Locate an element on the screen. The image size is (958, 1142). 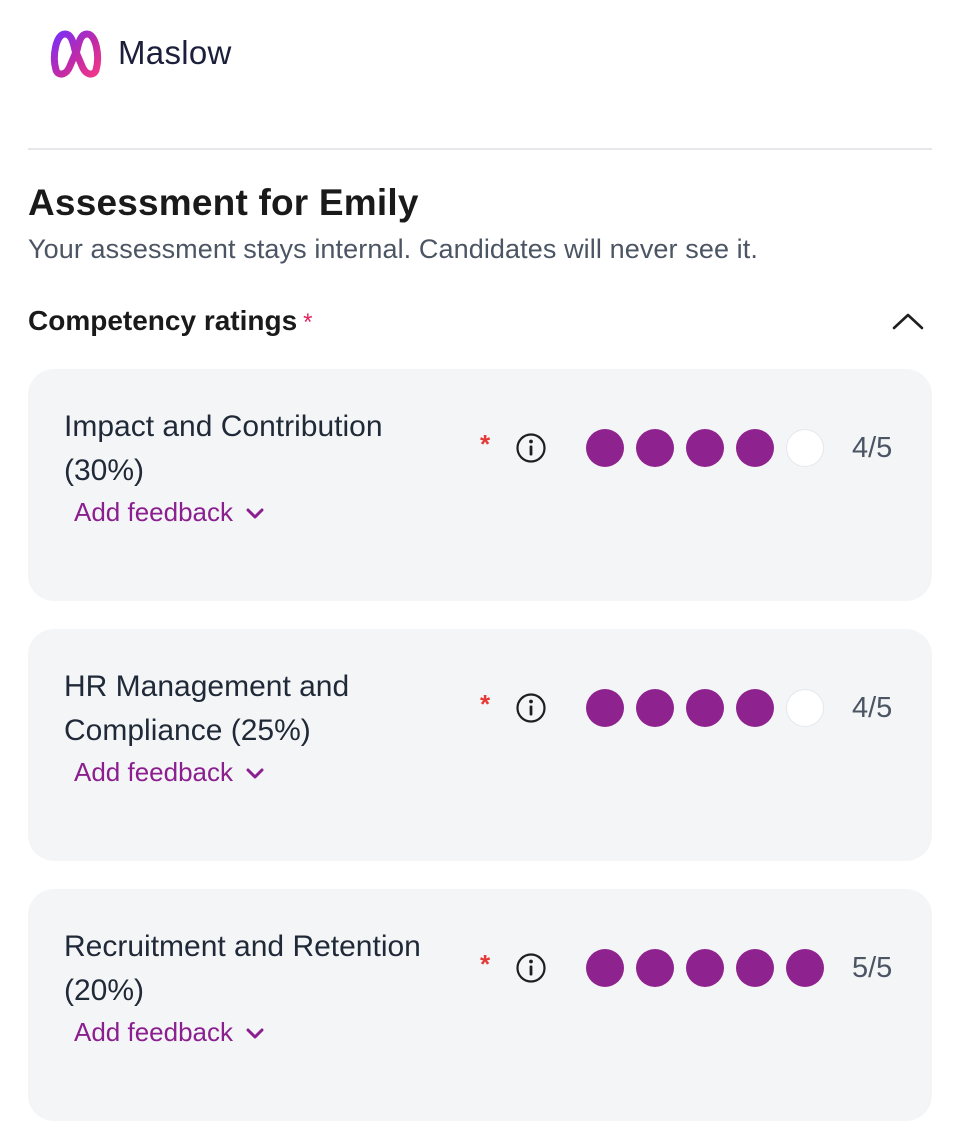
competency-name-line1: HR Management and is located at coordinates (207, 686).